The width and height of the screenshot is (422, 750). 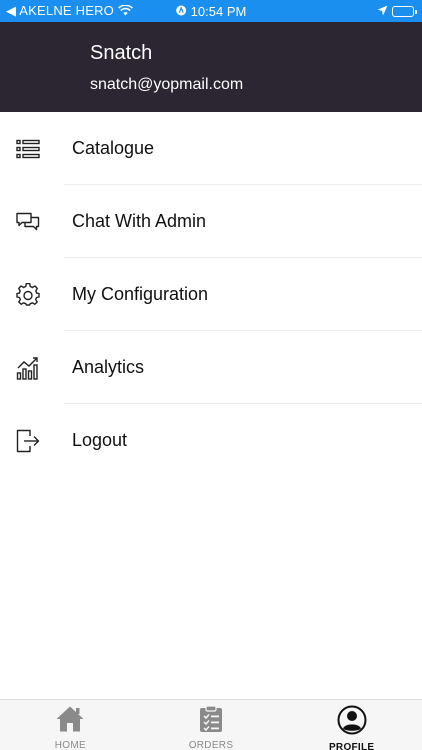 I want to click on menu-item-label: My Configuration, so click(x=140, y=294).